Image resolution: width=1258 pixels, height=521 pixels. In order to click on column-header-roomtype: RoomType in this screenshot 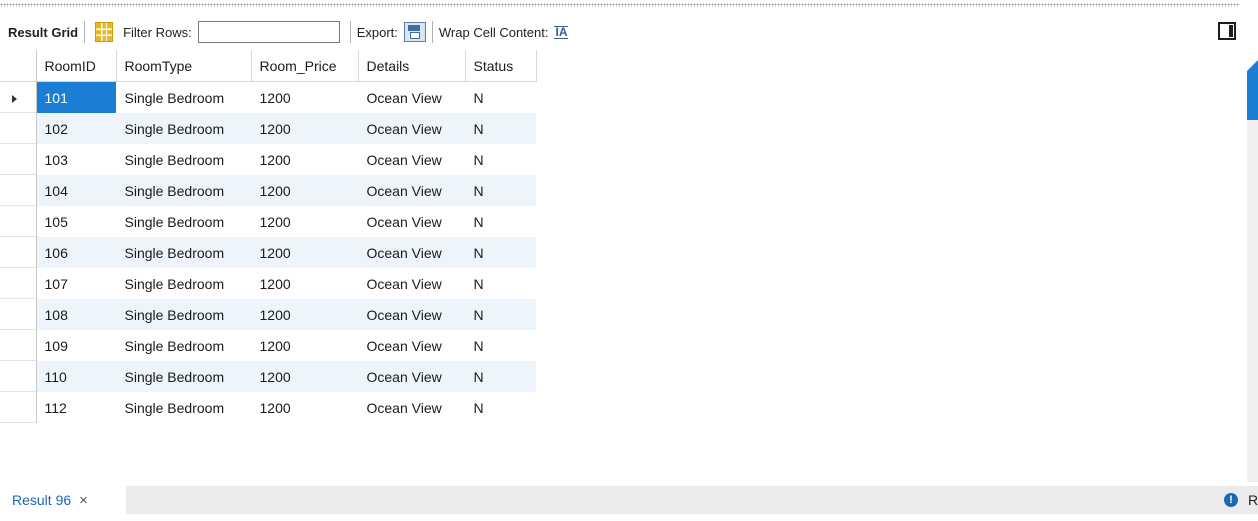, I will do `click(184, 66)`.